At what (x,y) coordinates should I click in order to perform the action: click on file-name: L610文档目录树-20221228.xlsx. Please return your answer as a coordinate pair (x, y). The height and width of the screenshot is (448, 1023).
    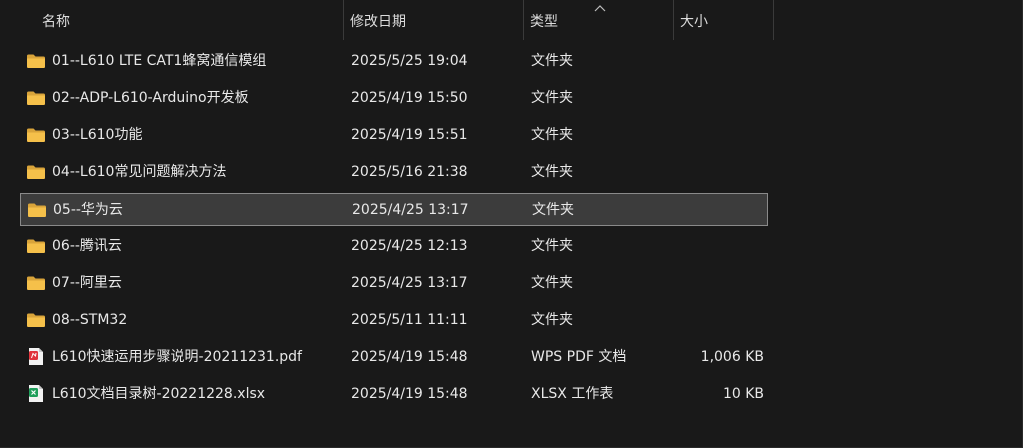
    Looking at the image, I should click on (159, 394).